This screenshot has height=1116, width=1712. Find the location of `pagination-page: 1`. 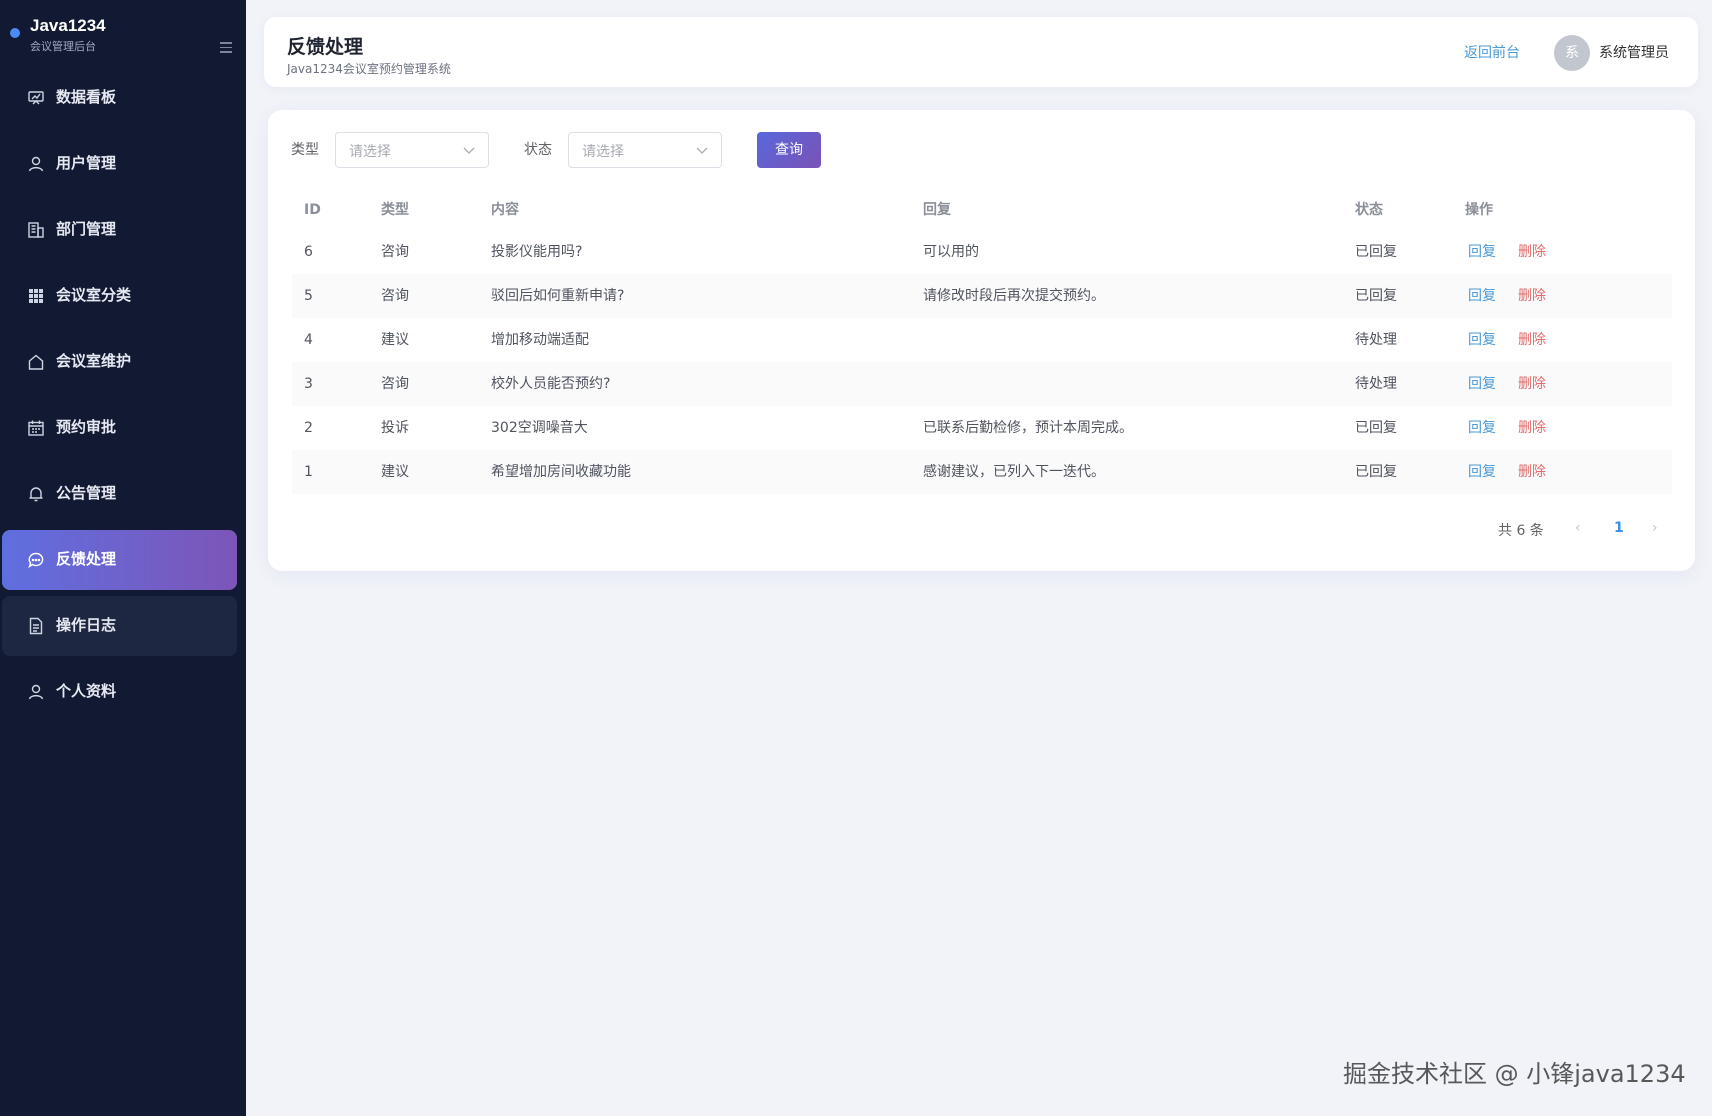

pagination-page: 1 is located at coordinates (1619, 528).